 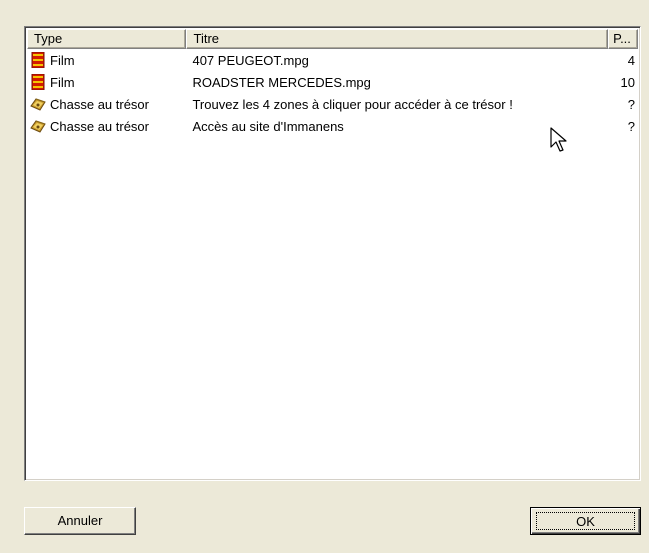 I want to click on list-row: Film ROADSTER MERCEDES.mpg 10, so click(x=332, y=82).